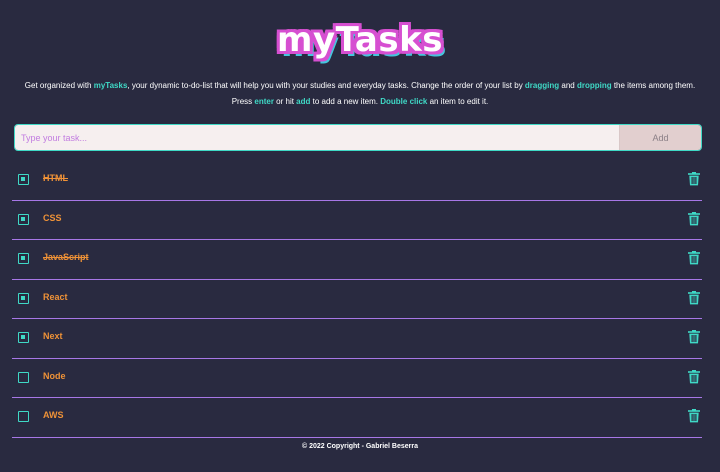 The height and width of the screenshot is (472, 720). I want to click on task-input, so click(317, 137).